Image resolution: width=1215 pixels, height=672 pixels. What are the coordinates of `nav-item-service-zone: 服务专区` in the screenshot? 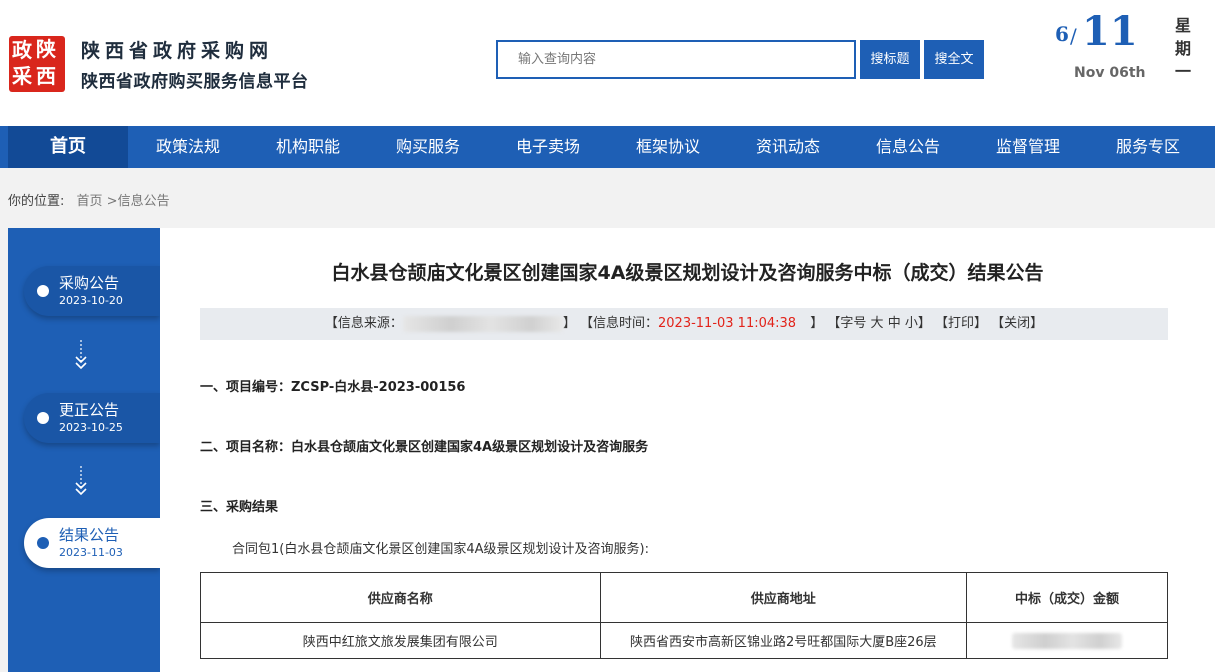 It's located at (1148, 147).